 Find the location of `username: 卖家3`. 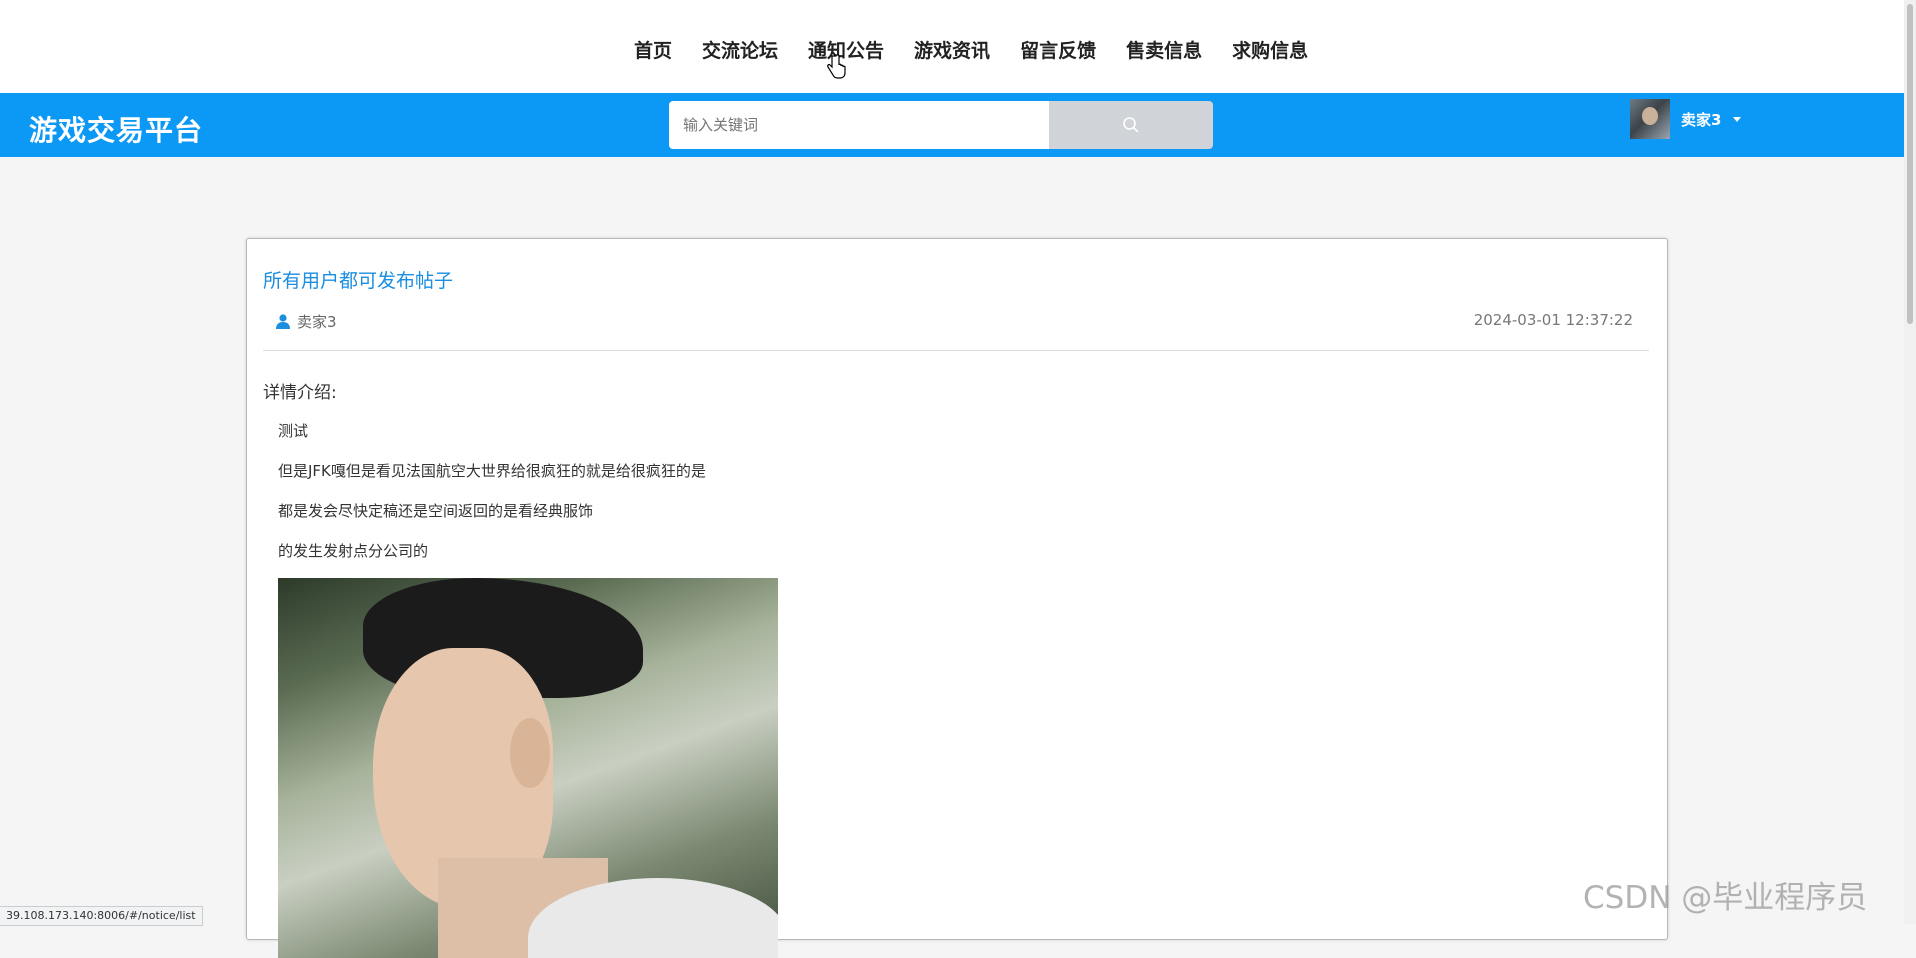

username: 卖家3 is located at coordinates (1701, 119).